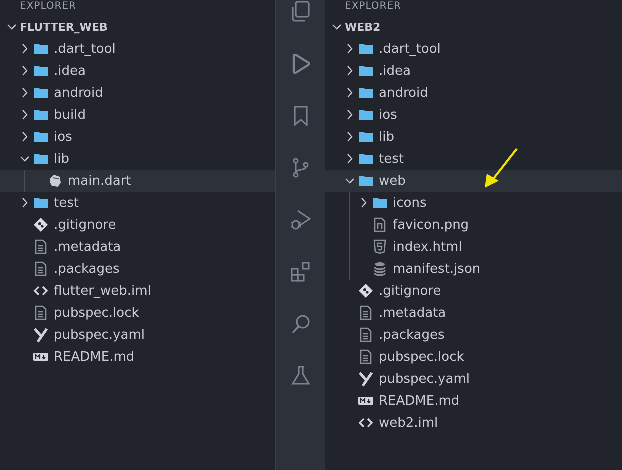 The width and height of the screenshot is (622, 470). Describe the element at coordinates (300, 376) in the screenshot. I see `flask-icon` at that location.